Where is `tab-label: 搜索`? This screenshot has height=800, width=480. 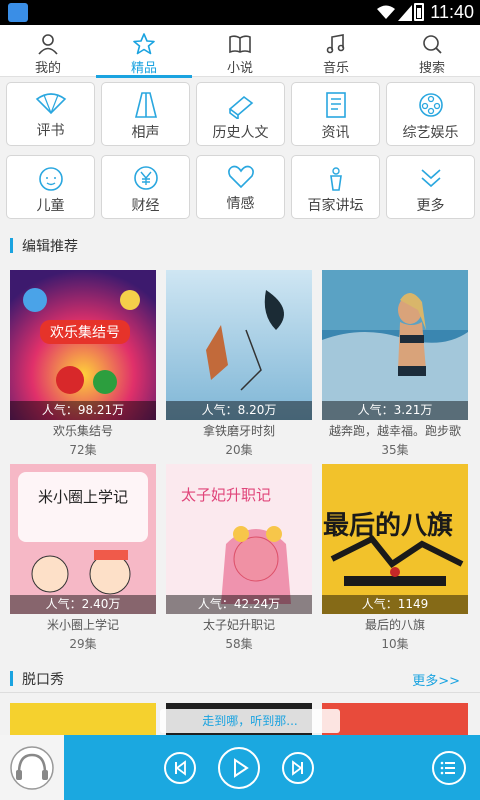 tab-label: 搜索 is located at coordinates (431, 68).